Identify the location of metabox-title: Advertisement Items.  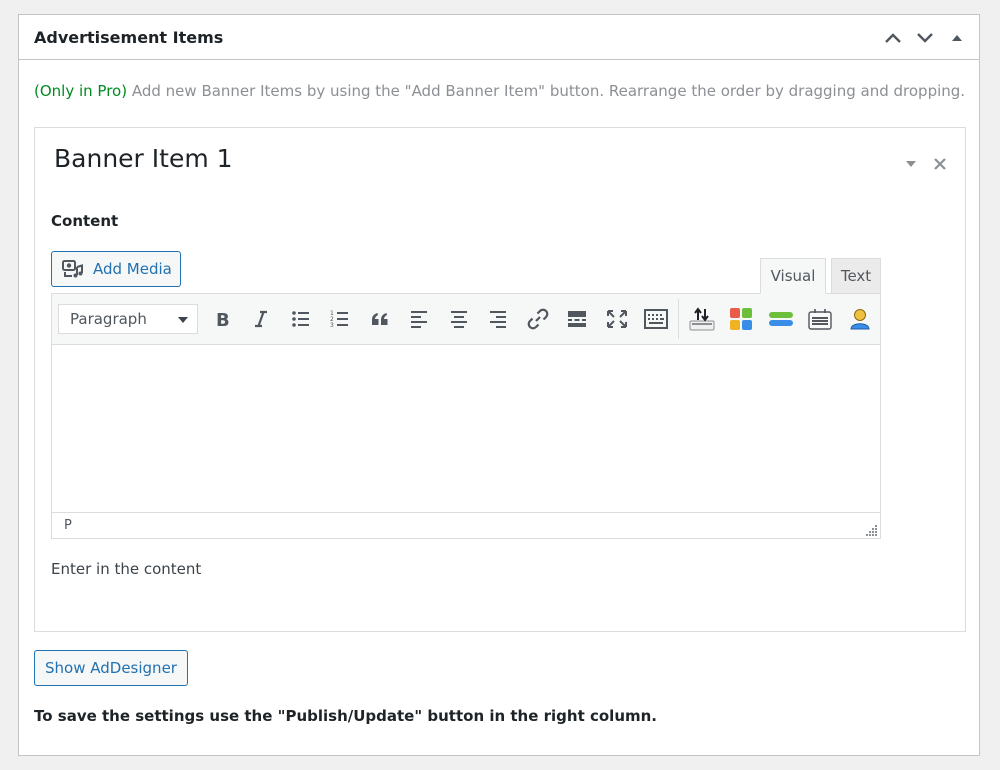
(129, 37).